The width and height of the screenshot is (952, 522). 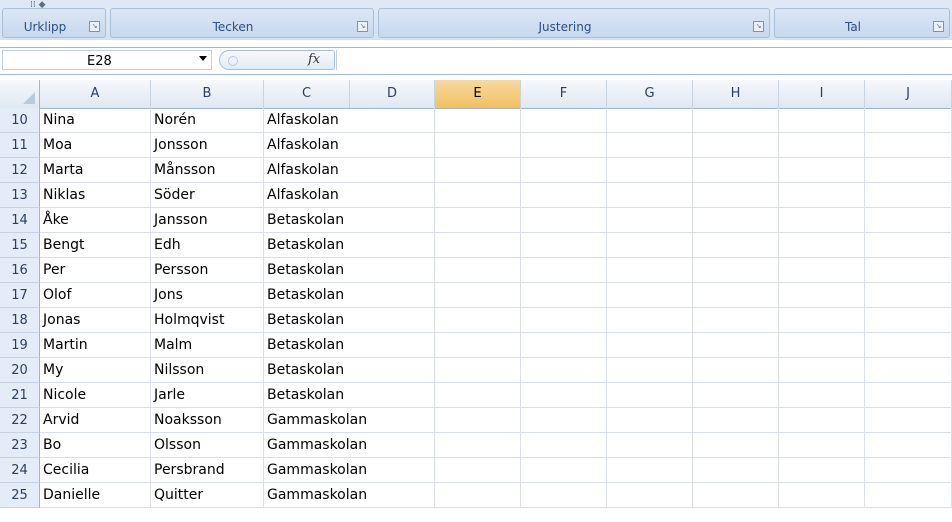 I want to click on row-header: 13, so click(x=20, y=195).